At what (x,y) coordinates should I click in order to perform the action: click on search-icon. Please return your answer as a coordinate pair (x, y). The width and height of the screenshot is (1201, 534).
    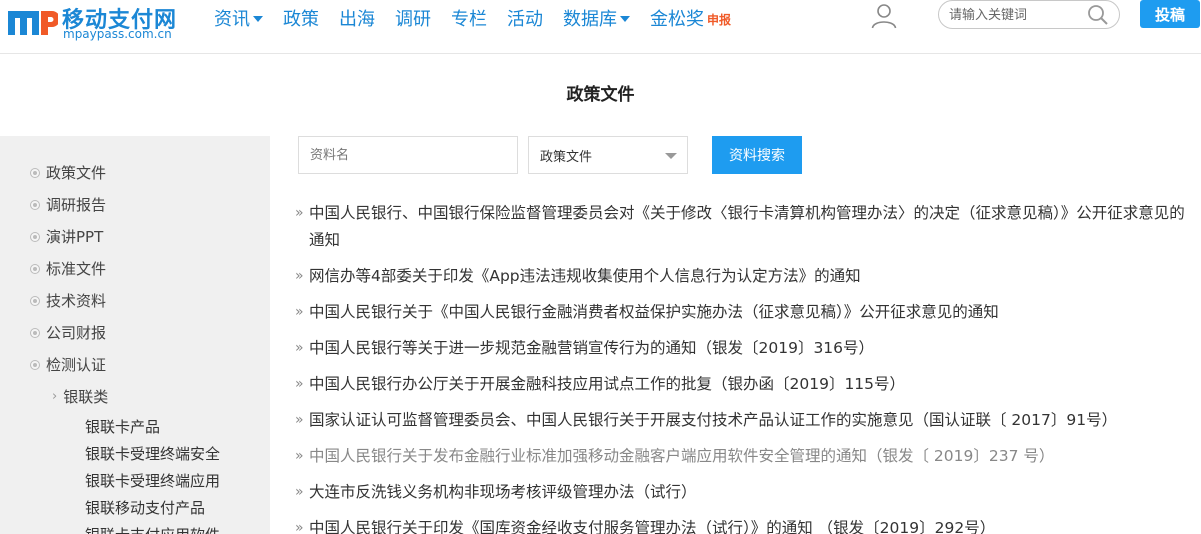
    Looking at the image, I should click on (1098, 15).